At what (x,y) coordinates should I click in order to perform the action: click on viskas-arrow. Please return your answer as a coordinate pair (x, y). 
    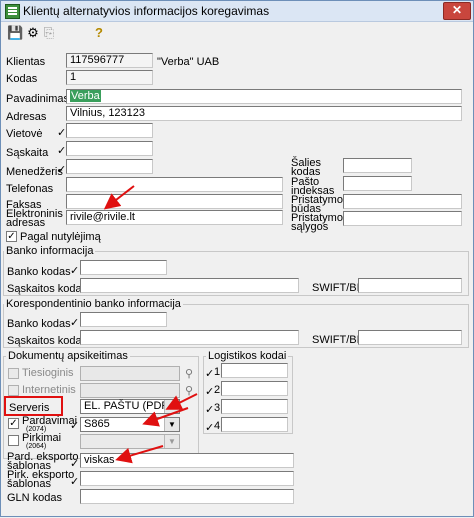
    Looking at the image, I should click on (139, 454).